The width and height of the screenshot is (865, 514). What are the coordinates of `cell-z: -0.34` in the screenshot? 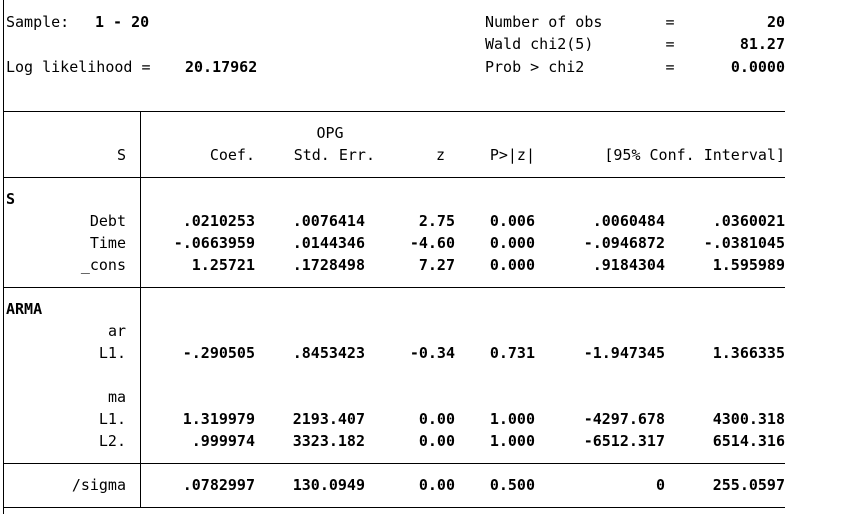 It's located at (432, 353).